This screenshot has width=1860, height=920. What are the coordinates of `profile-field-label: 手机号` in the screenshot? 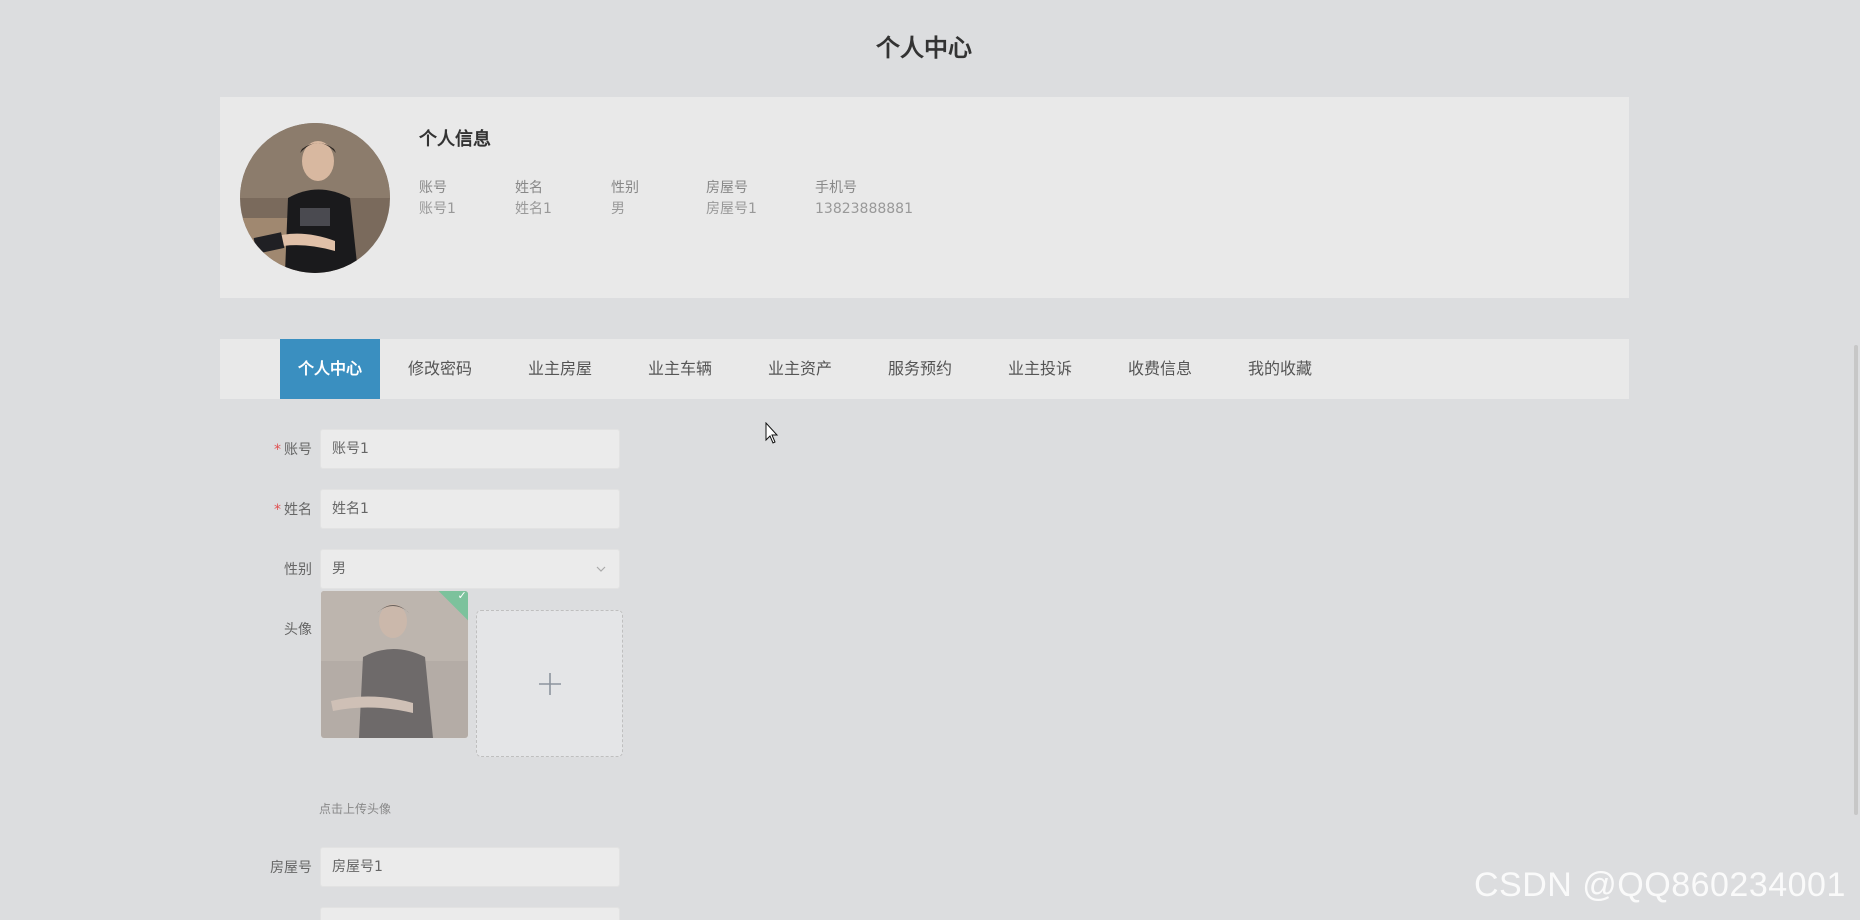 It's located at (836, 188).